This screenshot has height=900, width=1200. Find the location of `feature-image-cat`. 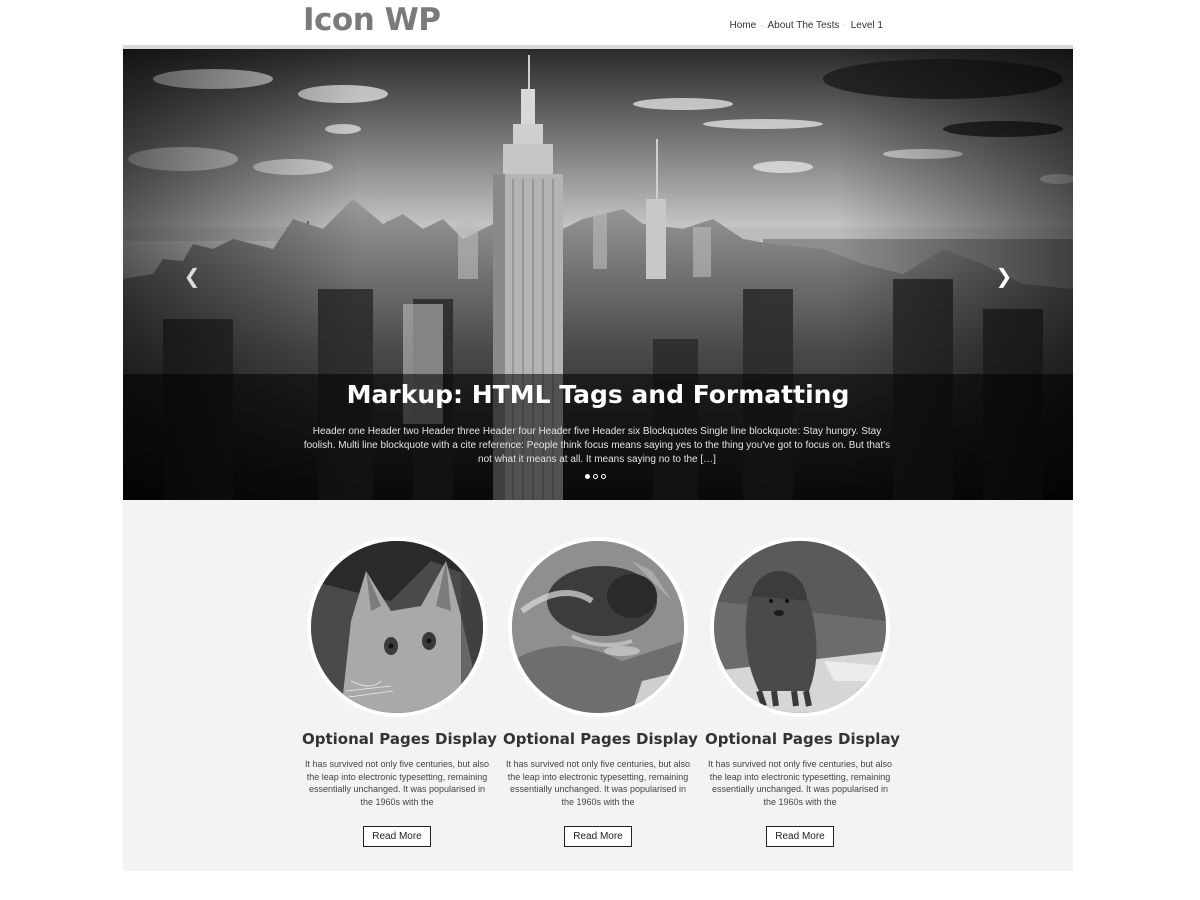

feature-image-cat is located at coordinates (397, 627).